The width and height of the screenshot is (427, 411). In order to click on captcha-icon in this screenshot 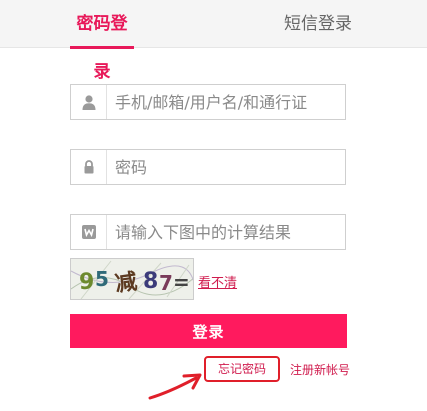, I will do `click(89, 232)`.